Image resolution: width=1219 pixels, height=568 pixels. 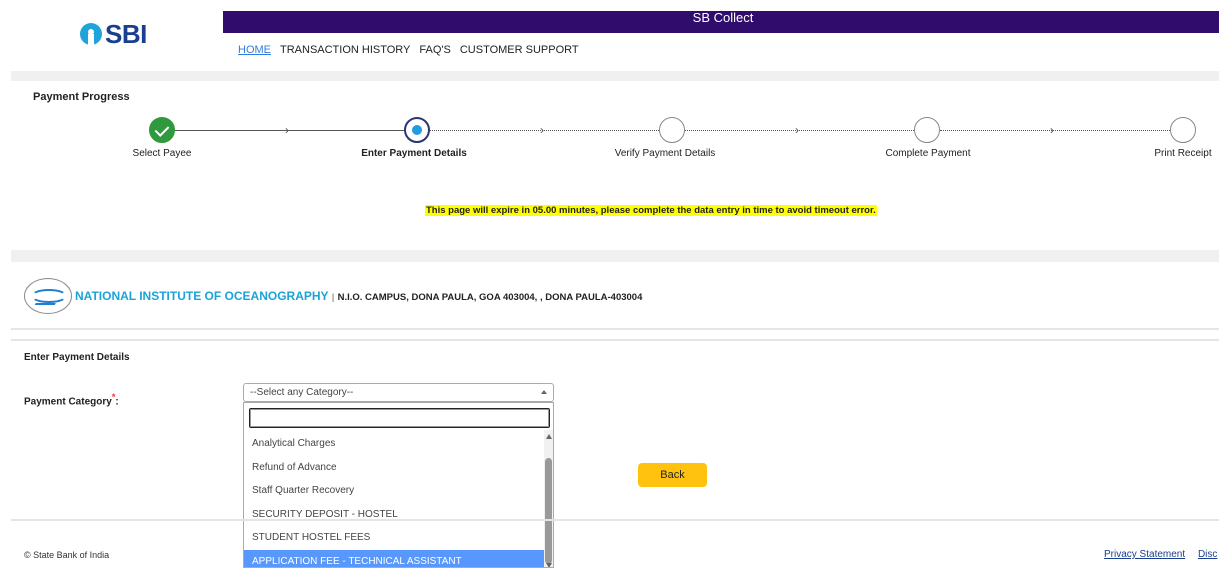 What do you see at coordinates (77, 357) in the screenshot?
I see `form-title: Enter Payment Details` at bounding box center [77, 357].